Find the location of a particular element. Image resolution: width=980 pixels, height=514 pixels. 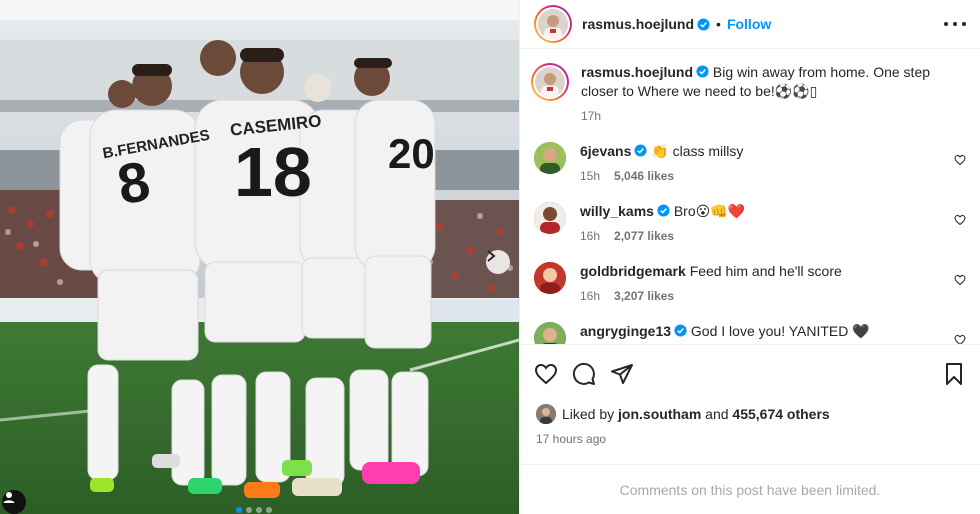

tagged-users-button is located at coordinates (14, 502).